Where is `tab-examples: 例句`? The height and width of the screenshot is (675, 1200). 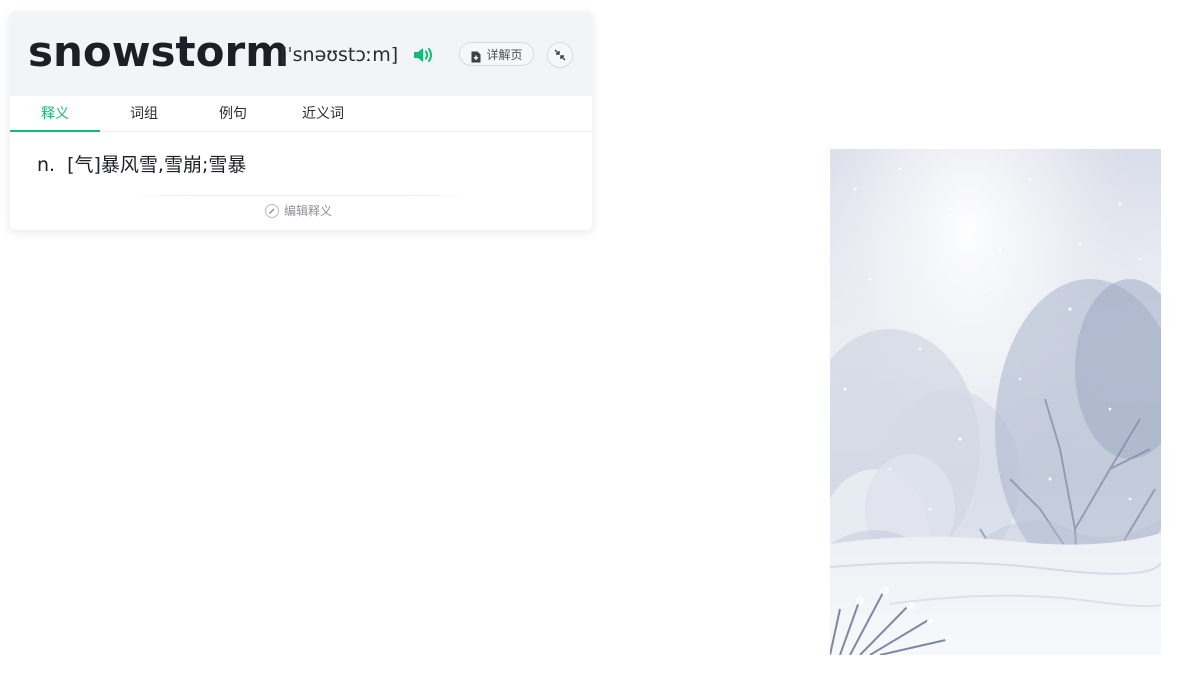 tab-examples: 例句 is located at coordinates (233, 114).